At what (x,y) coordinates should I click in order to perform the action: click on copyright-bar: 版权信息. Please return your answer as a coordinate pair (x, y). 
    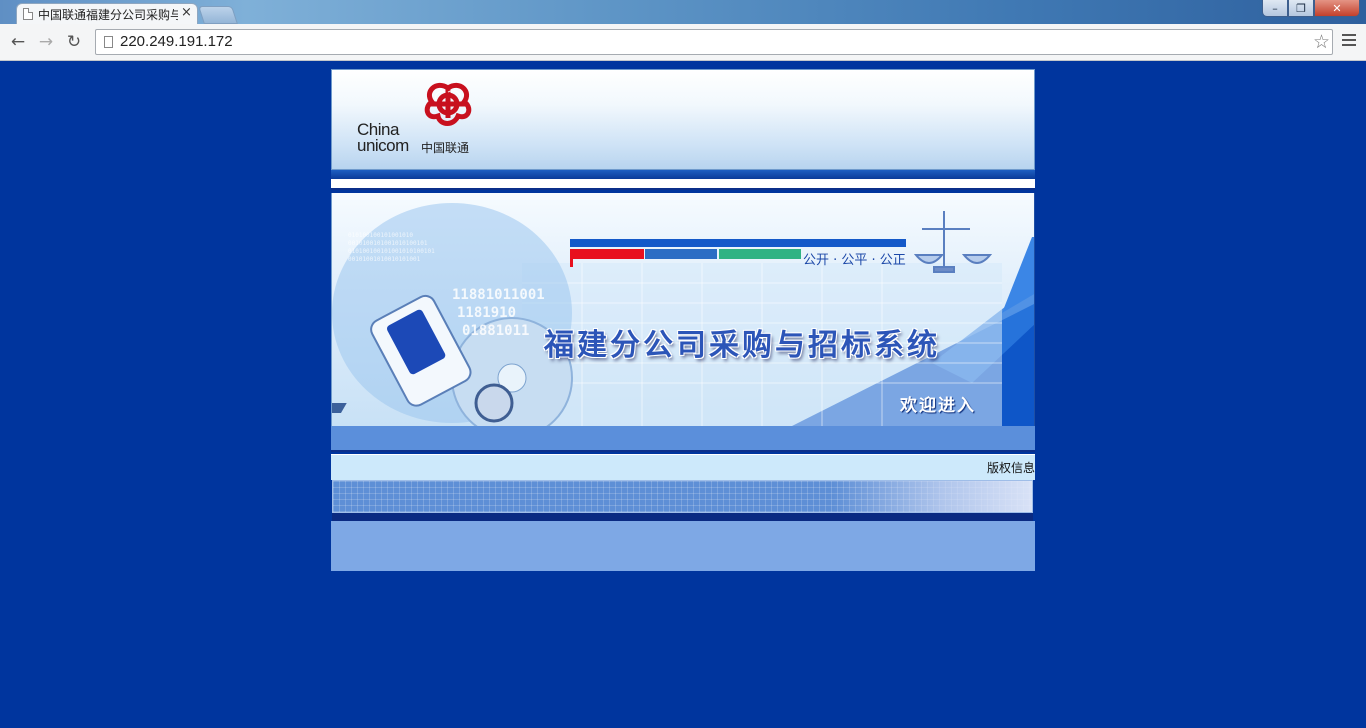
    Looking at the image, I should click on (683, 467).